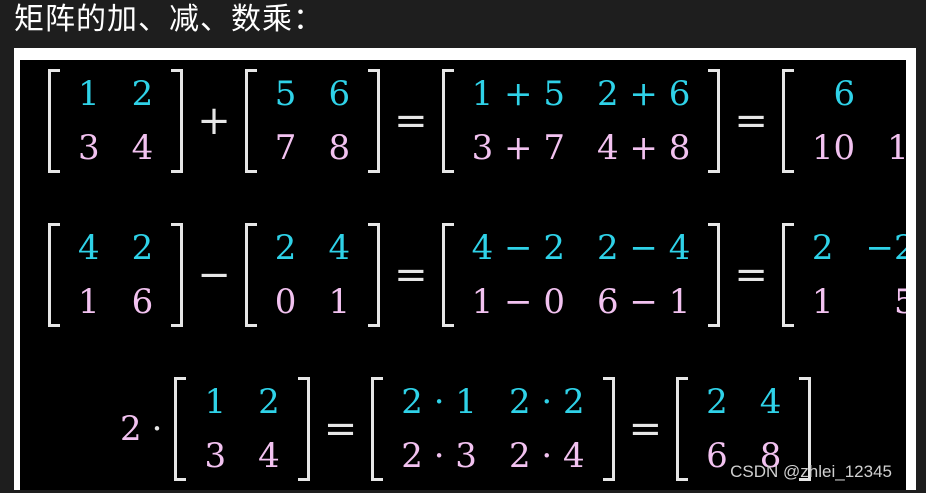 The width and height of the screenshot is (926, 493). I want to click on matrix-cell: 2 · 1, so click(439, 402).